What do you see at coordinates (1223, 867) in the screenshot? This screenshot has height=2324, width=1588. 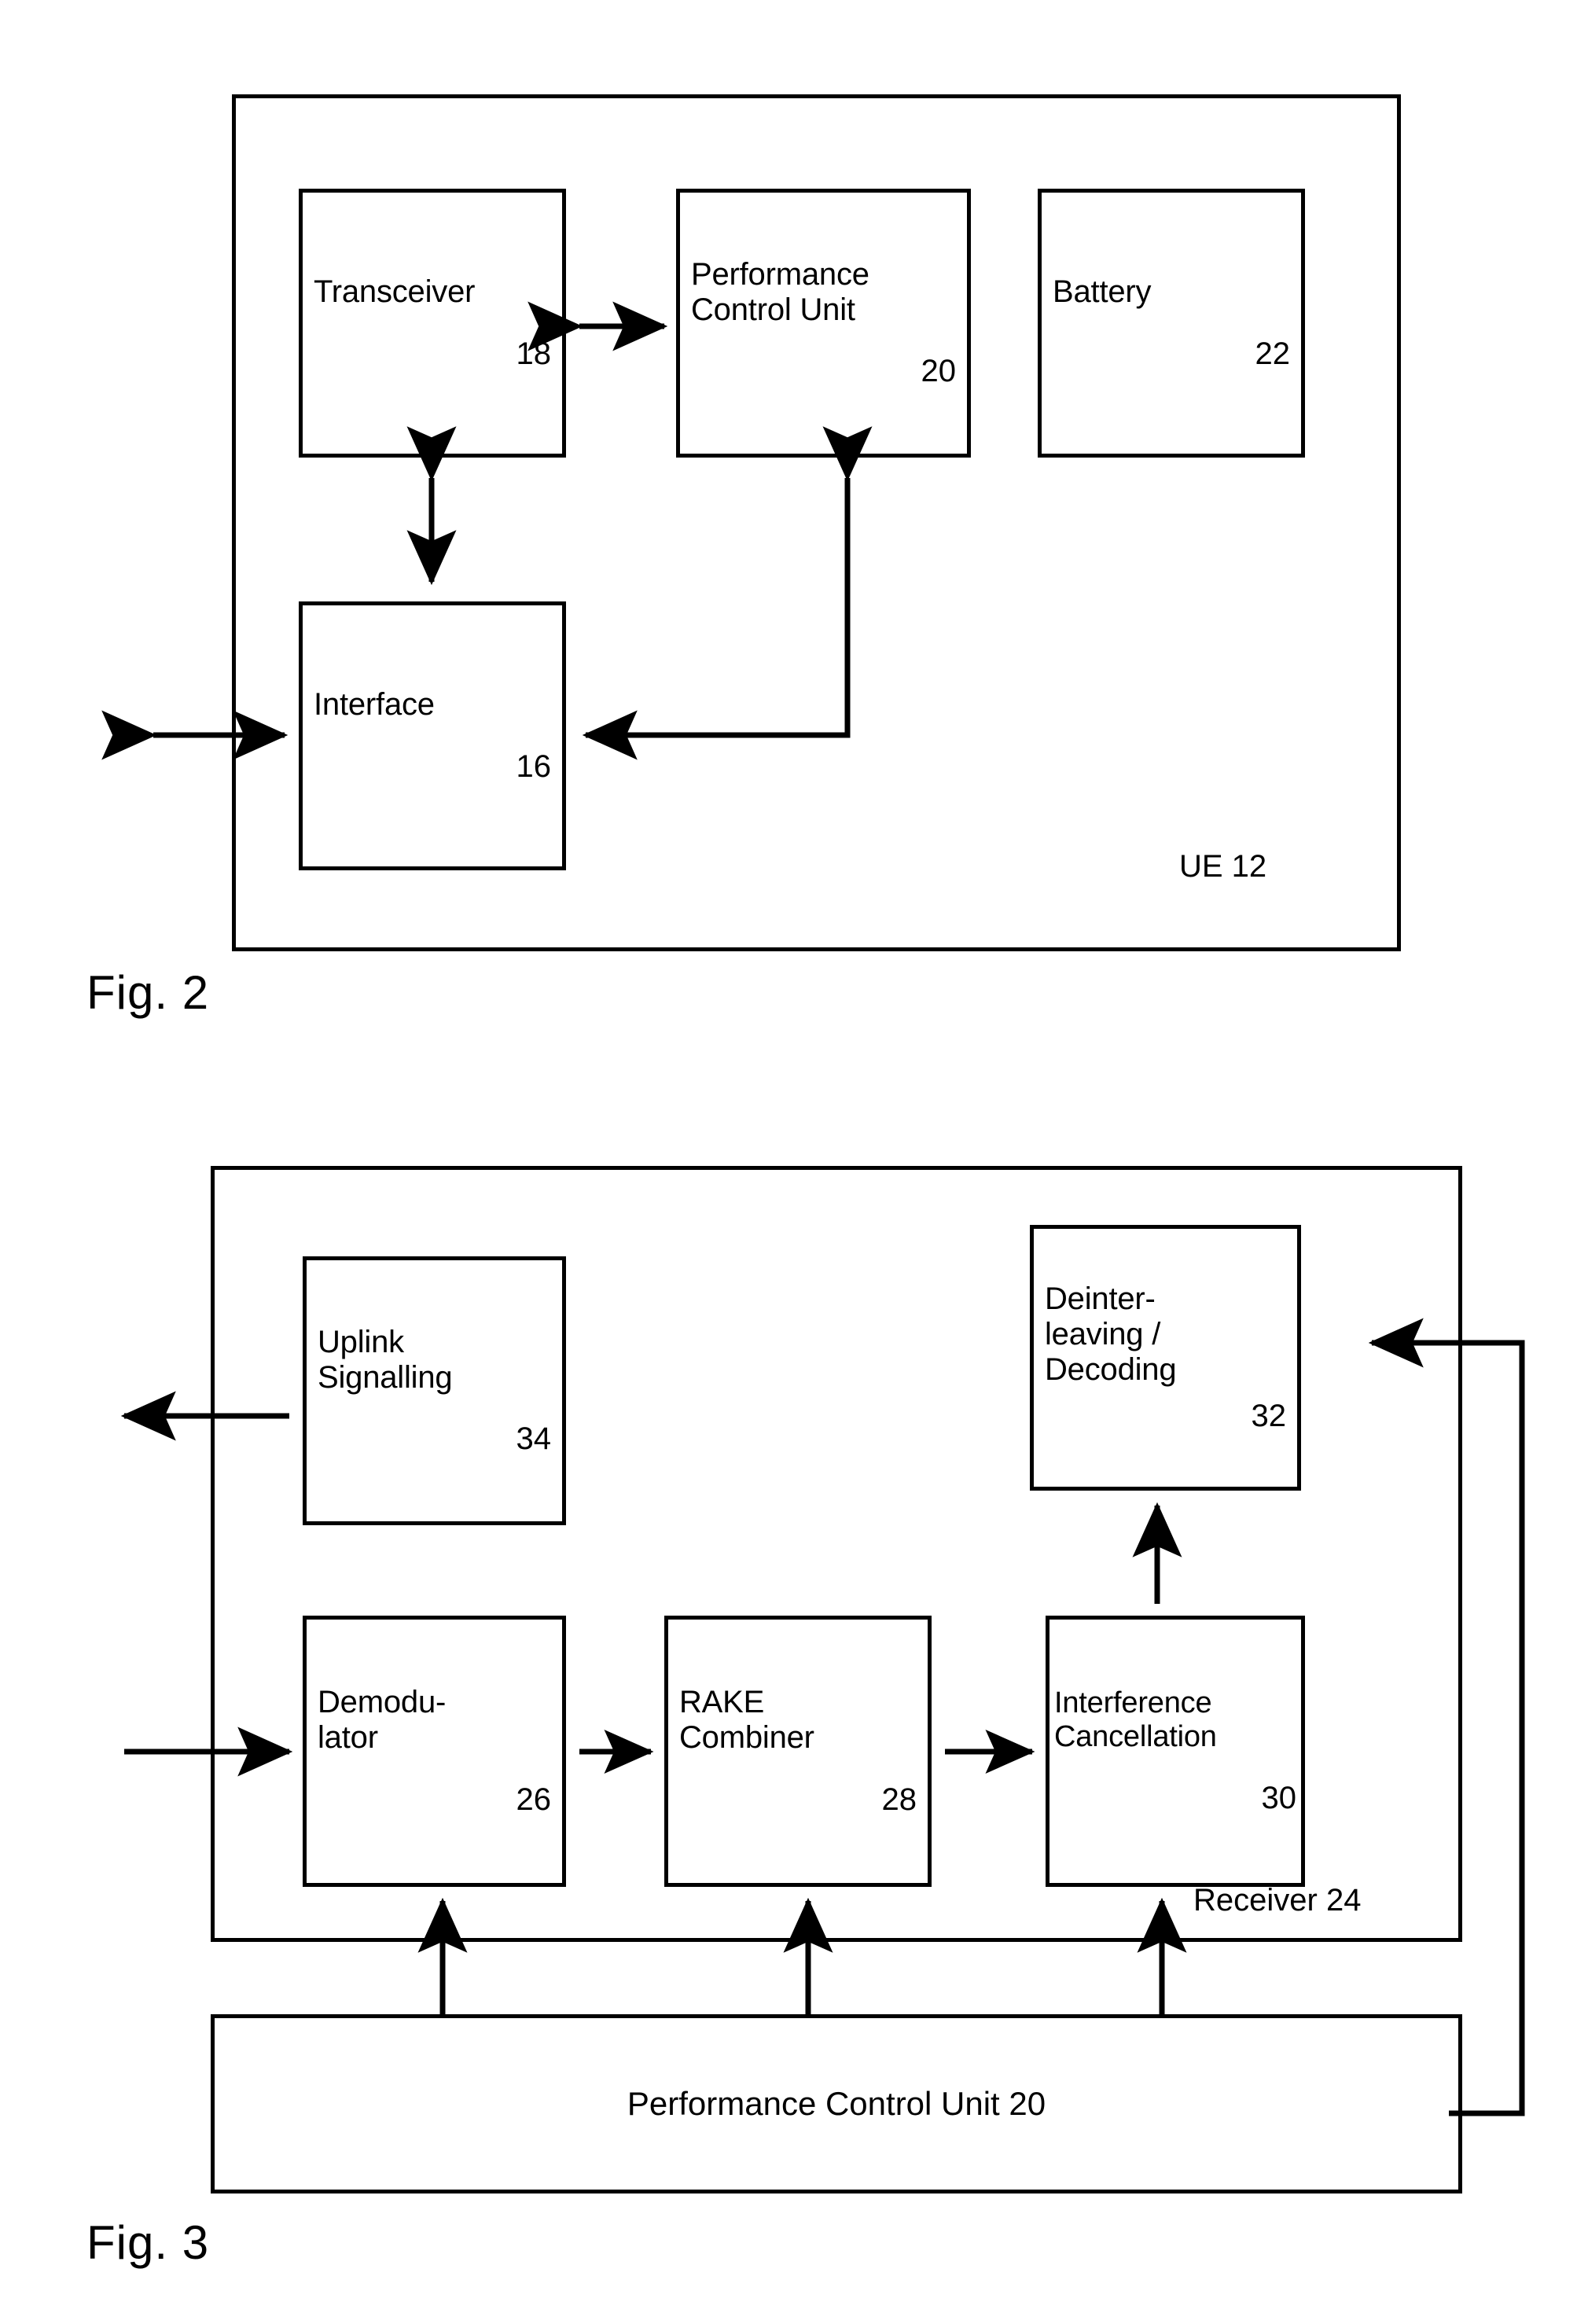 I see `fig2-frame-tag-ue: UE 12` at bounding box center [1223, 867].